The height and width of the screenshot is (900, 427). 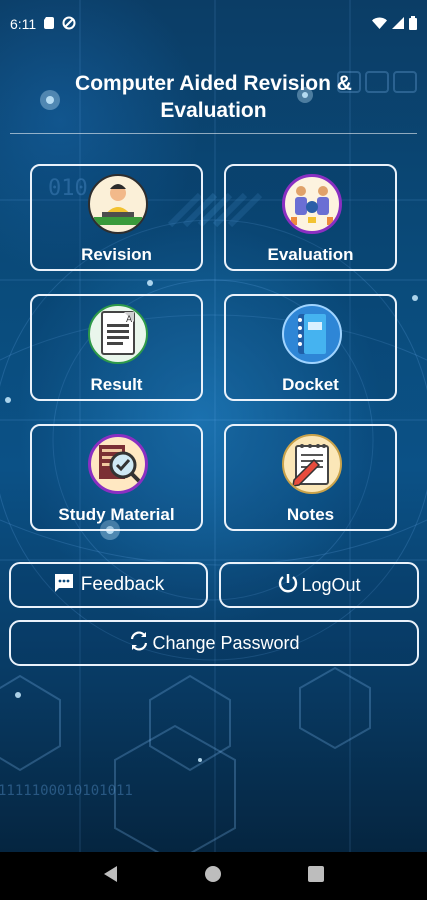 What do you see at coordinates (66, 791) in the screenshot?
I see `binary-decoration-bottom: 1111100010101011` at bounding box center [66, 791].